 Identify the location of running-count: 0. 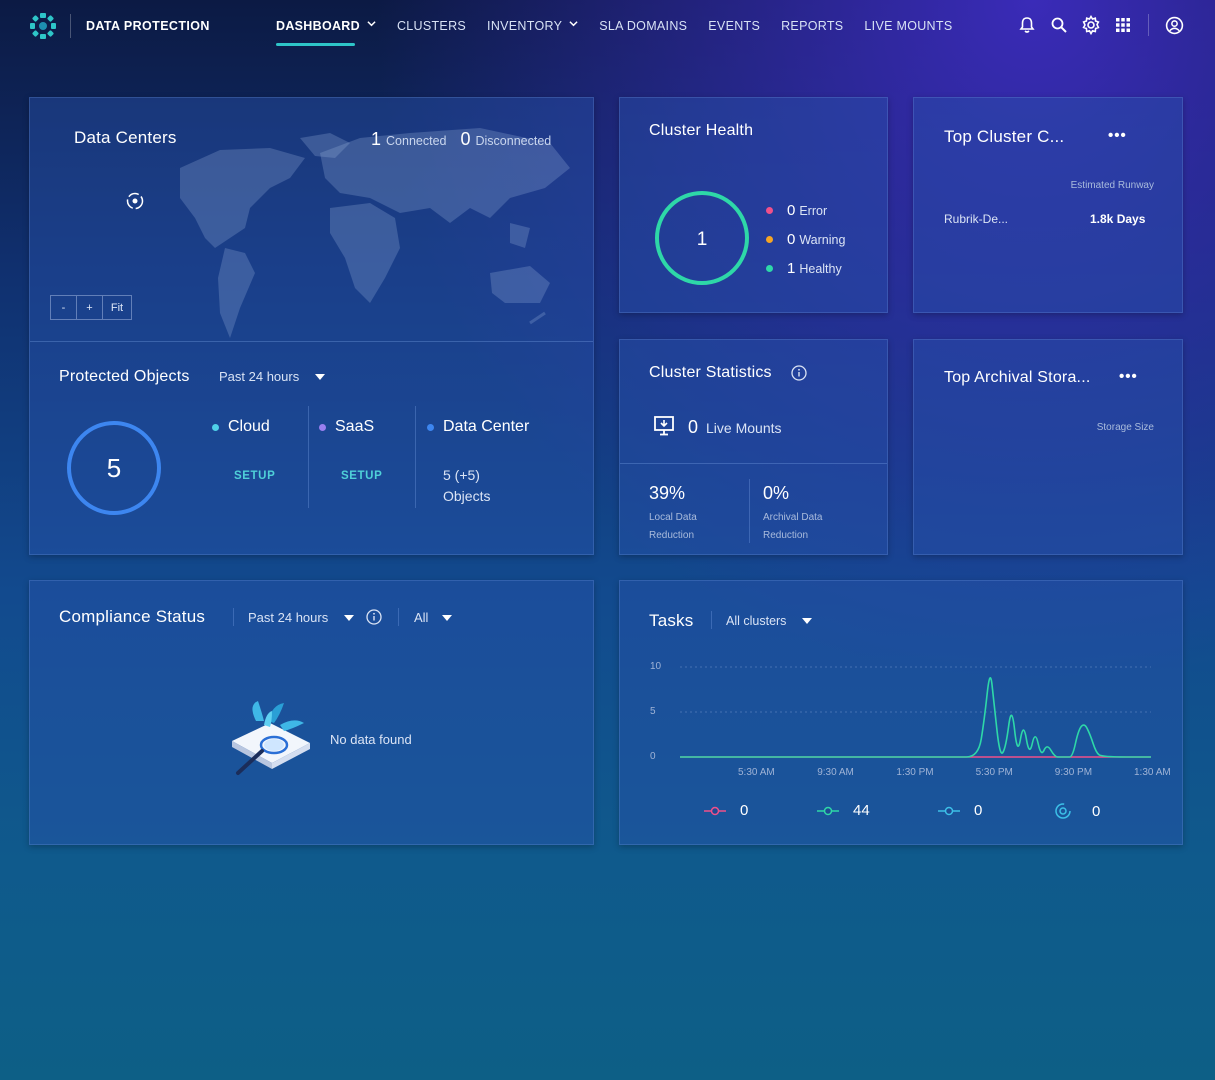
(1096, 811).